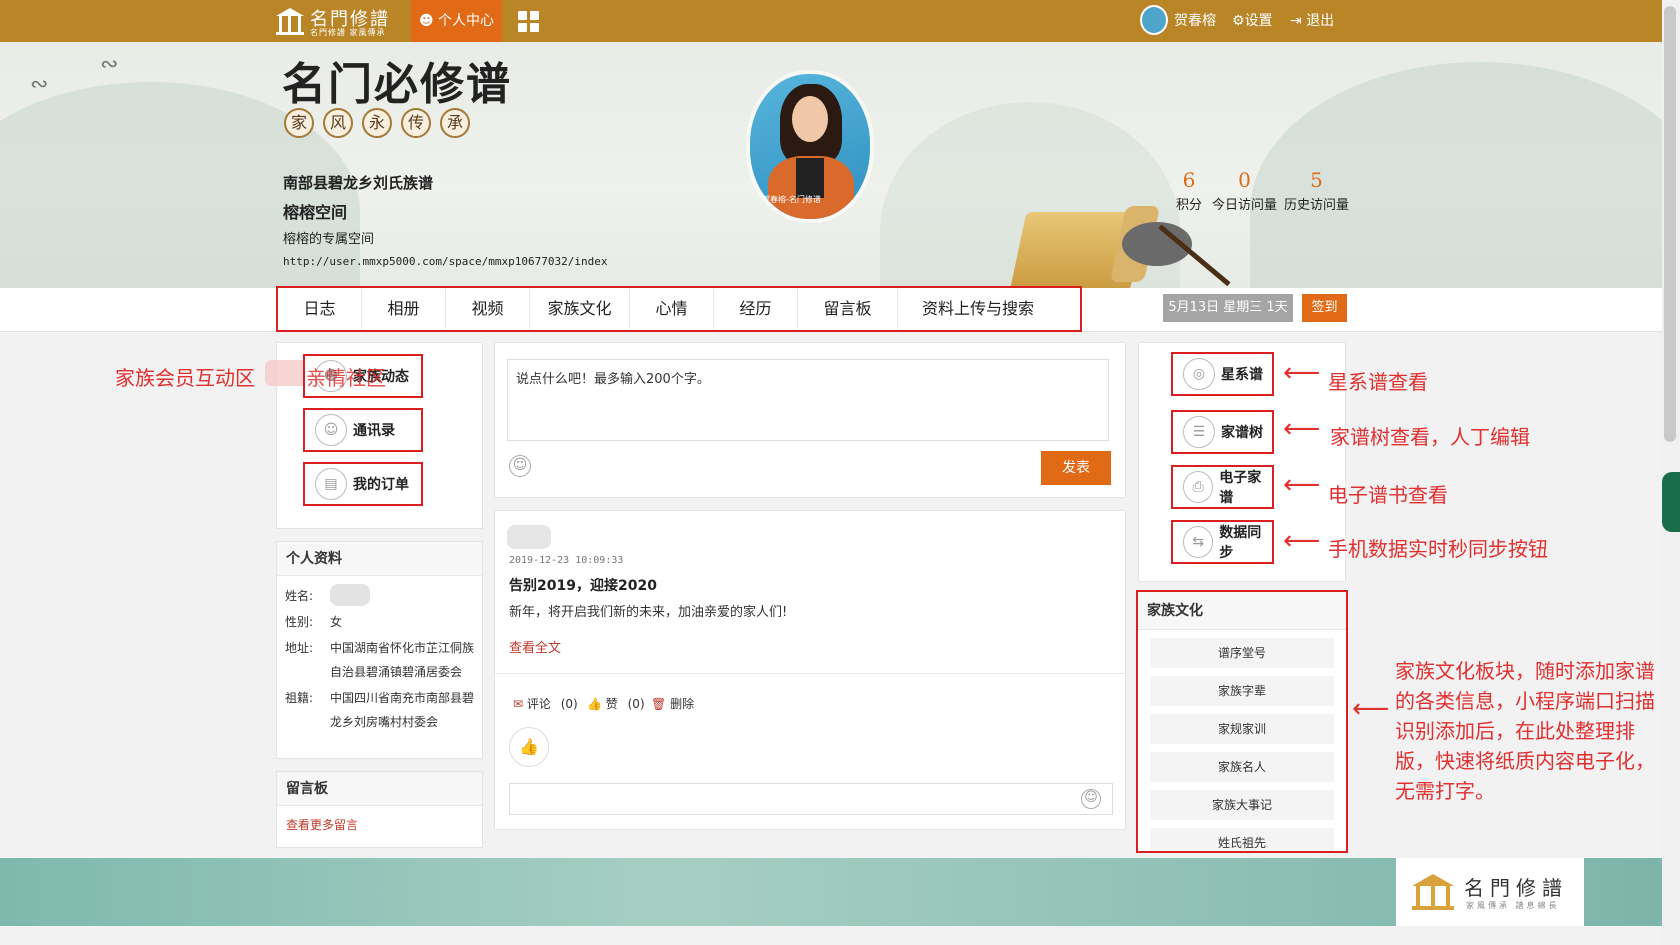  I want to click on bird-icon: ∾, so click(109, 64).